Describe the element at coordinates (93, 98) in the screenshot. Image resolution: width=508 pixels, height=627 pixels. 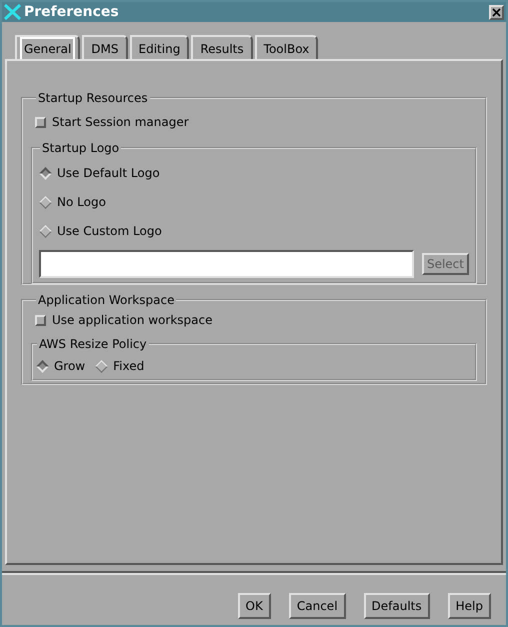
I see `group-title: Startup Resources` at that location.